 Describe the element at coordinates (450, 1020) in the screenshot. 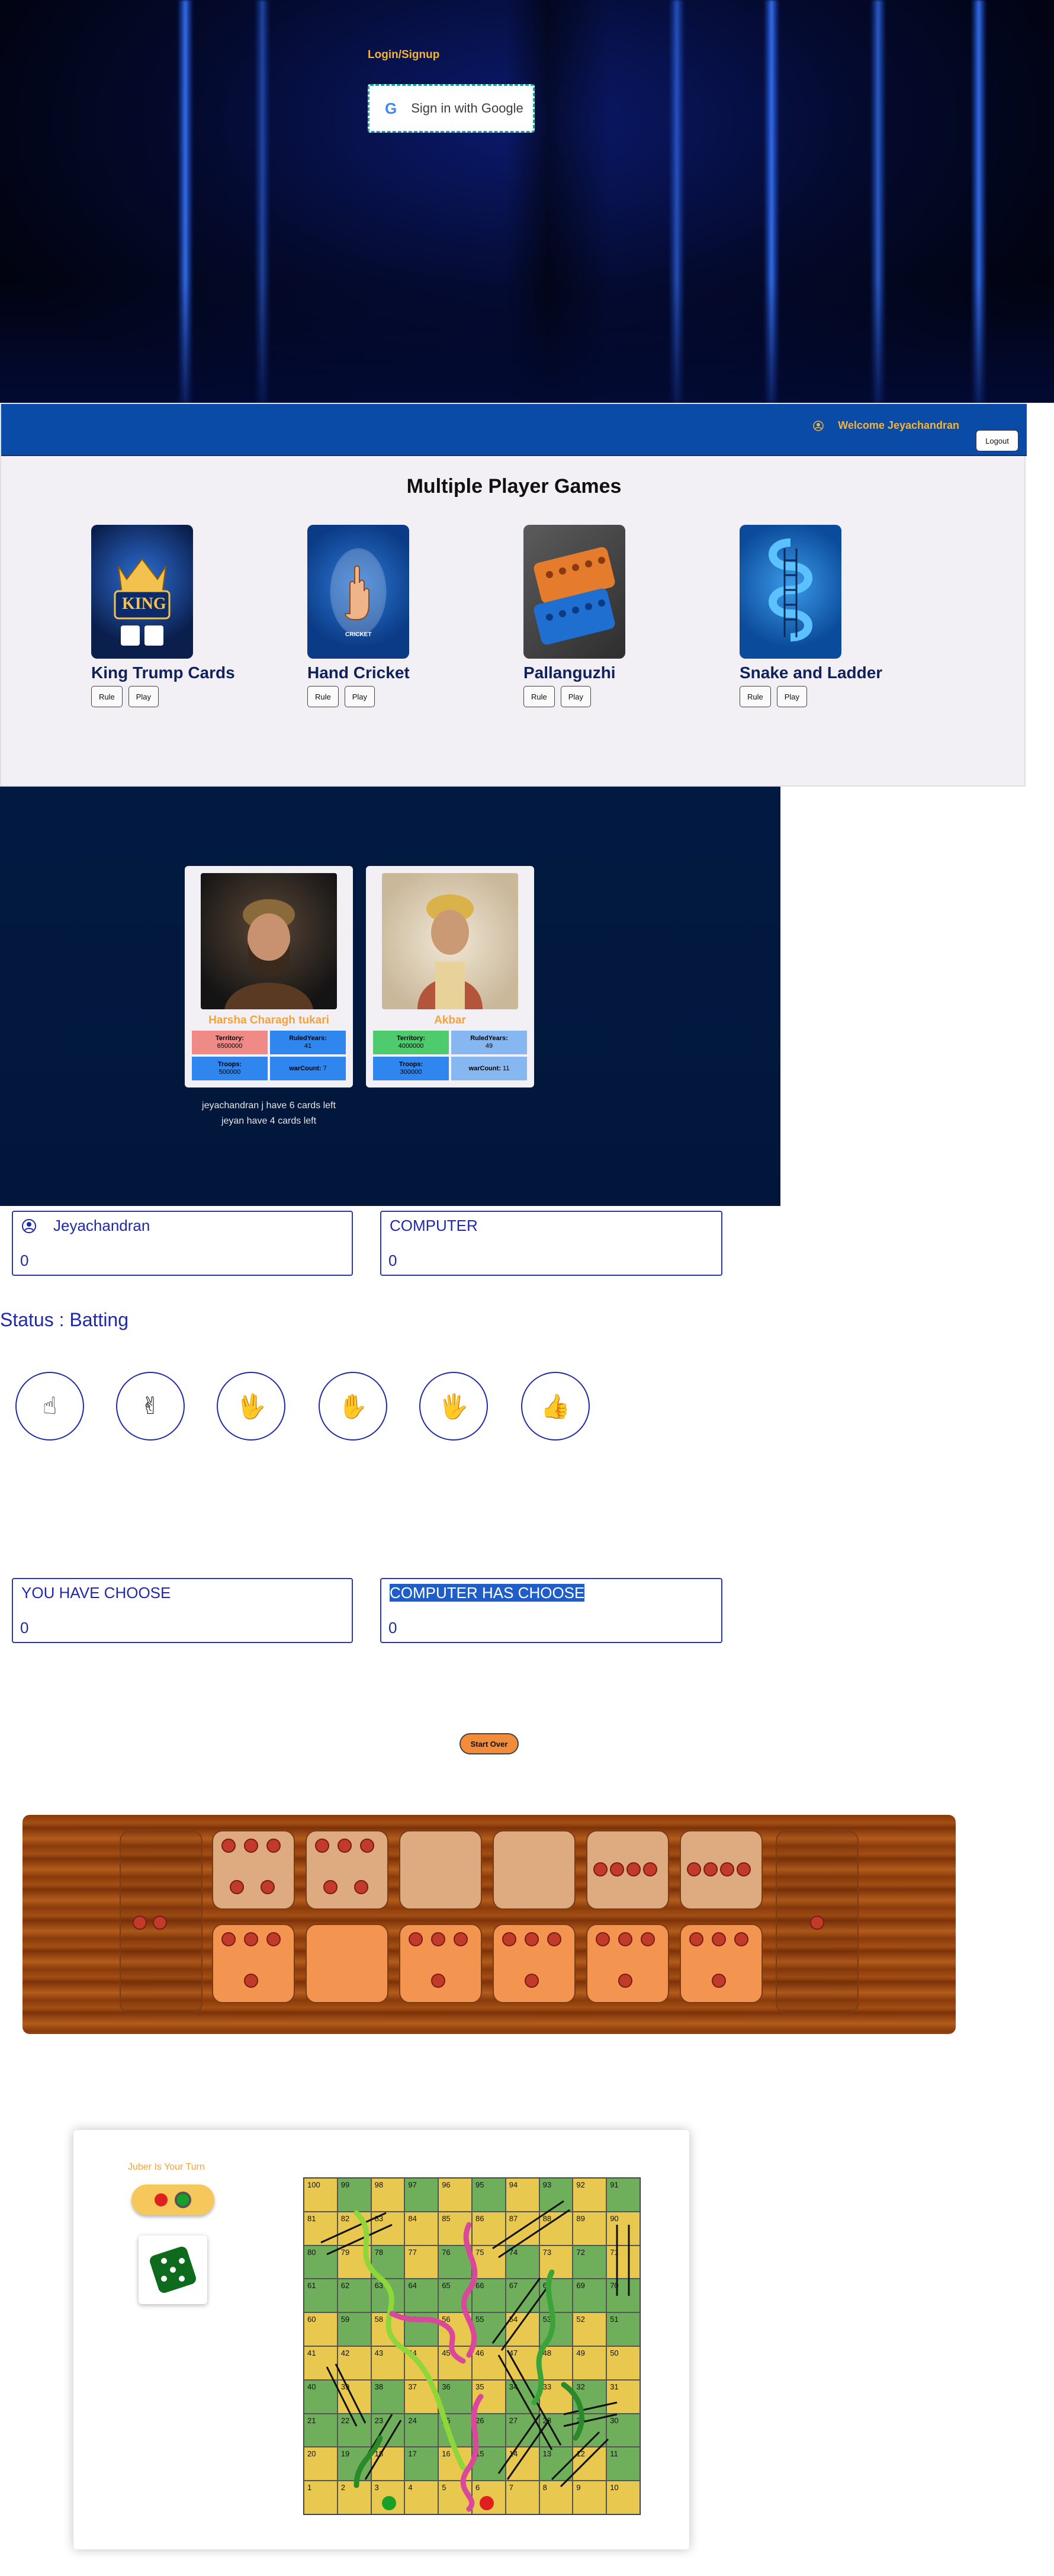

I see `player-name: Akbar` at that location.